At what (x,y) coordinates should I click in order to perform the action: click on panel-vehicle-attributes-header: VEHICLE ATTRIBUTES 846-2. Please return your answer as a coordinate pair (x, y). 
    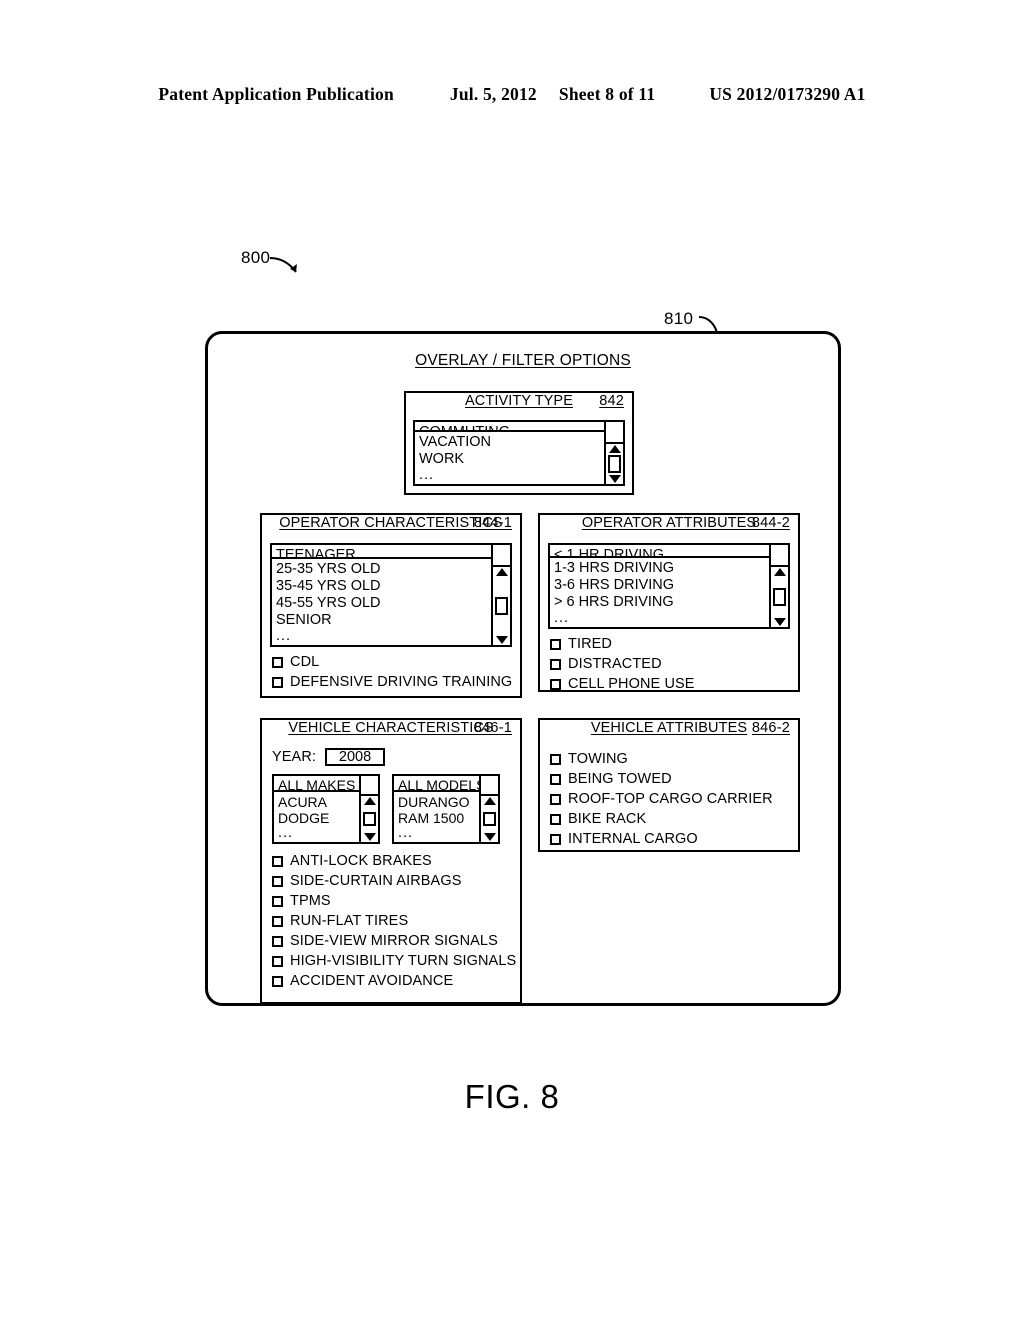
    Looking at the image, I should click on (669, 732).